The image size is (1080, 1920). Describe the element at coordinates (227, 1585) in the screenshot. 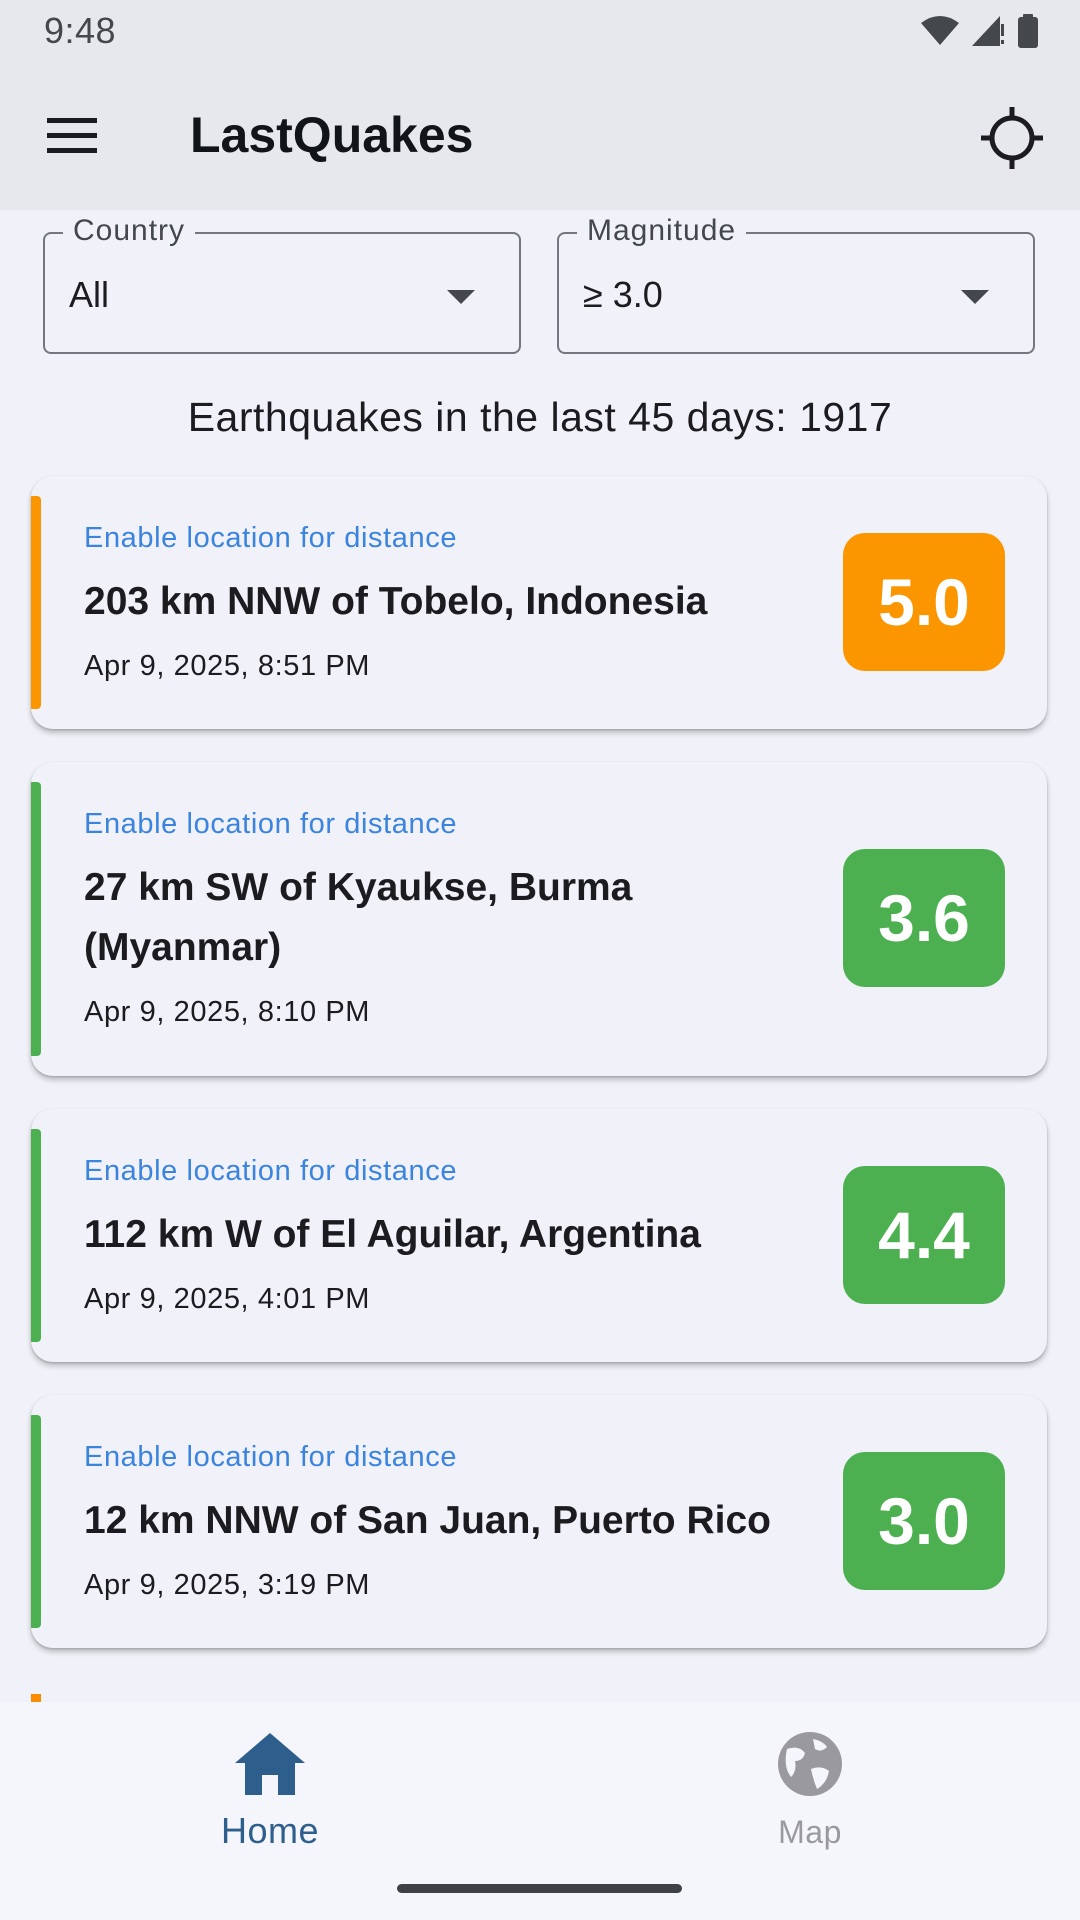

I see `quake-time: Apr 9, 2025, 3:19 PM` at that location.